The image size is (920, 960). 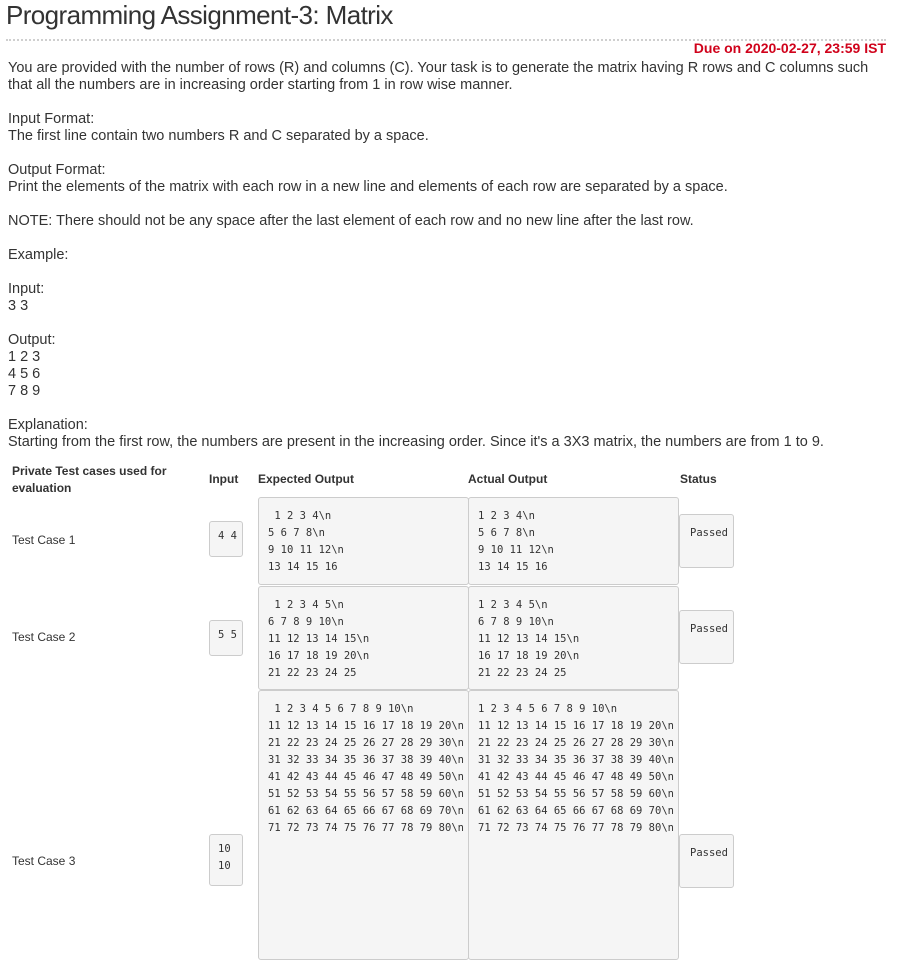 I want to click on header-status: Status, so click(x=698, y=479).